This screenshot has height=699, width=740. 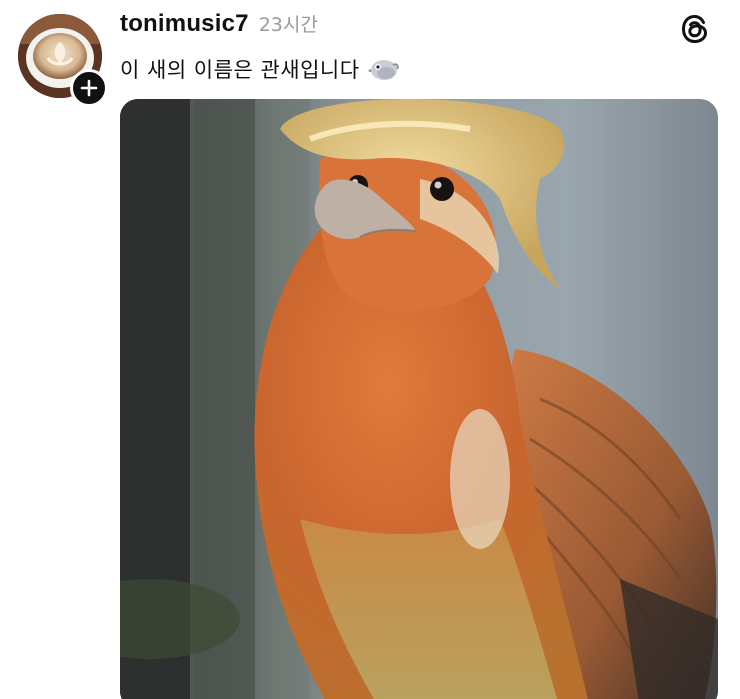 What do you see at coordinates (695, 29) in the screenshot?
I see `threads-logo-icon` at bounding box center [695, 29].